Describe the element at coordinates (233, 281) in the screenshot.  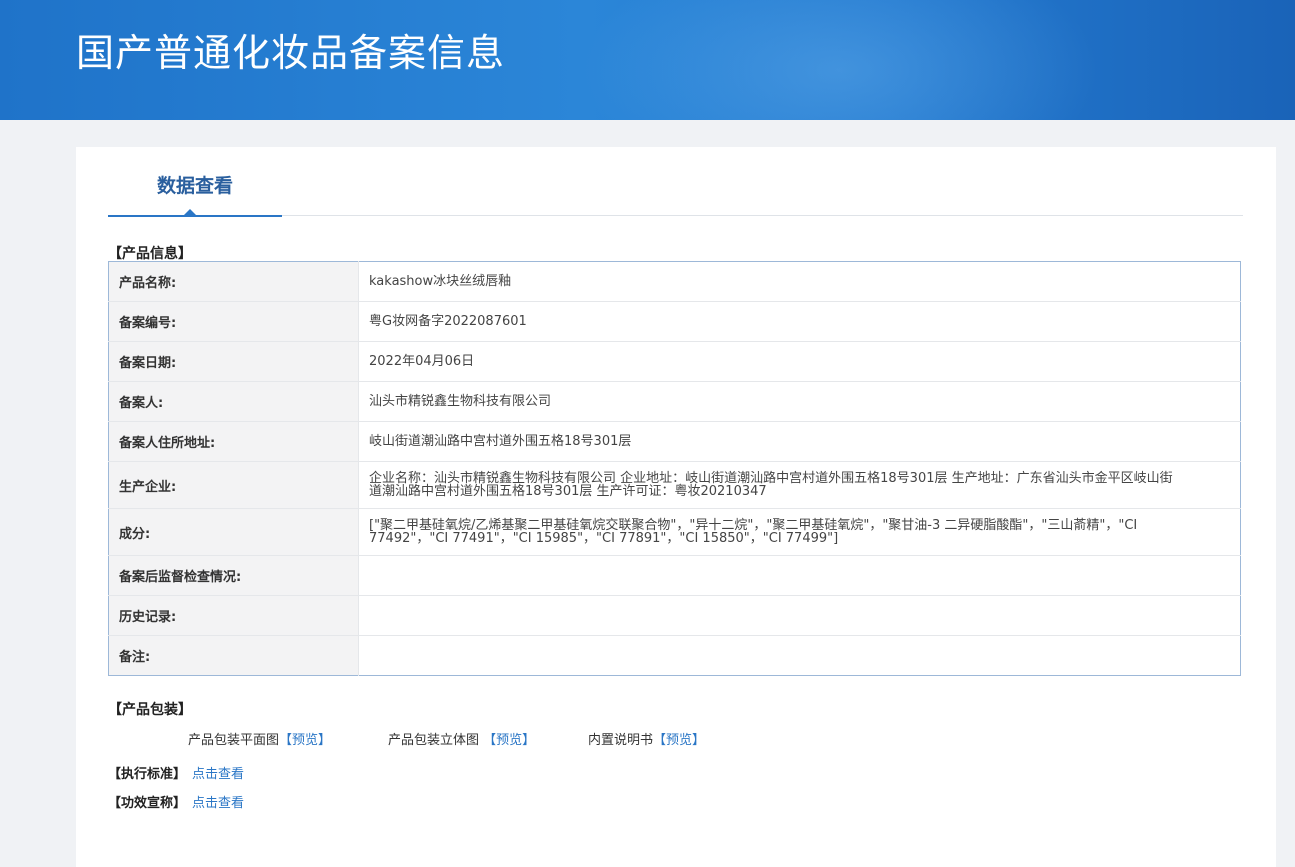
I see `row-label: 产品名称:` at that location.